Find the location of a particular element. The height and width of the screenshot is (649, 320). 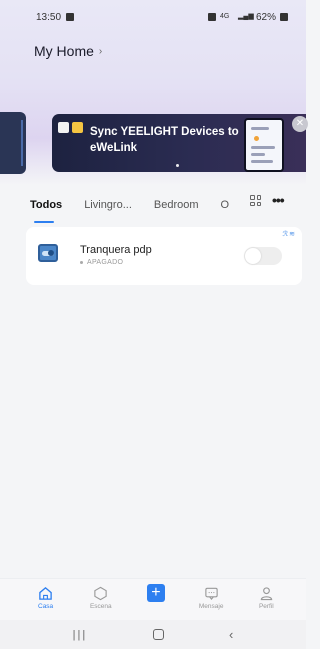

recents-icon: ||| is located at coordinates (80, 635).